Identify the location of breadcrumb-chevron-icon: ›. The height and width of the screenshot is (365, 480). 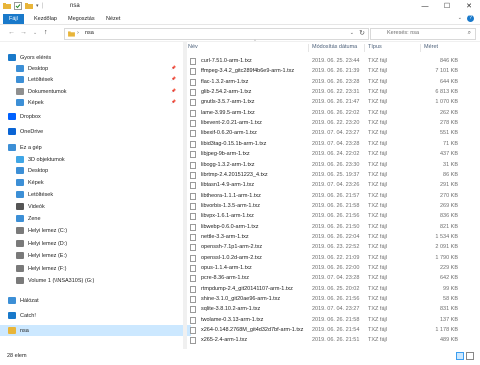
(78, 33).